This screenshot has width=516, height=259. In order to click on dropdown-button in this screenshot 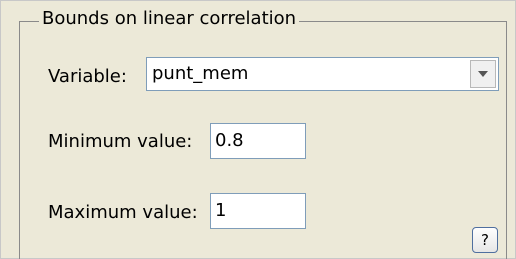, I will do `click(483, 74)`.